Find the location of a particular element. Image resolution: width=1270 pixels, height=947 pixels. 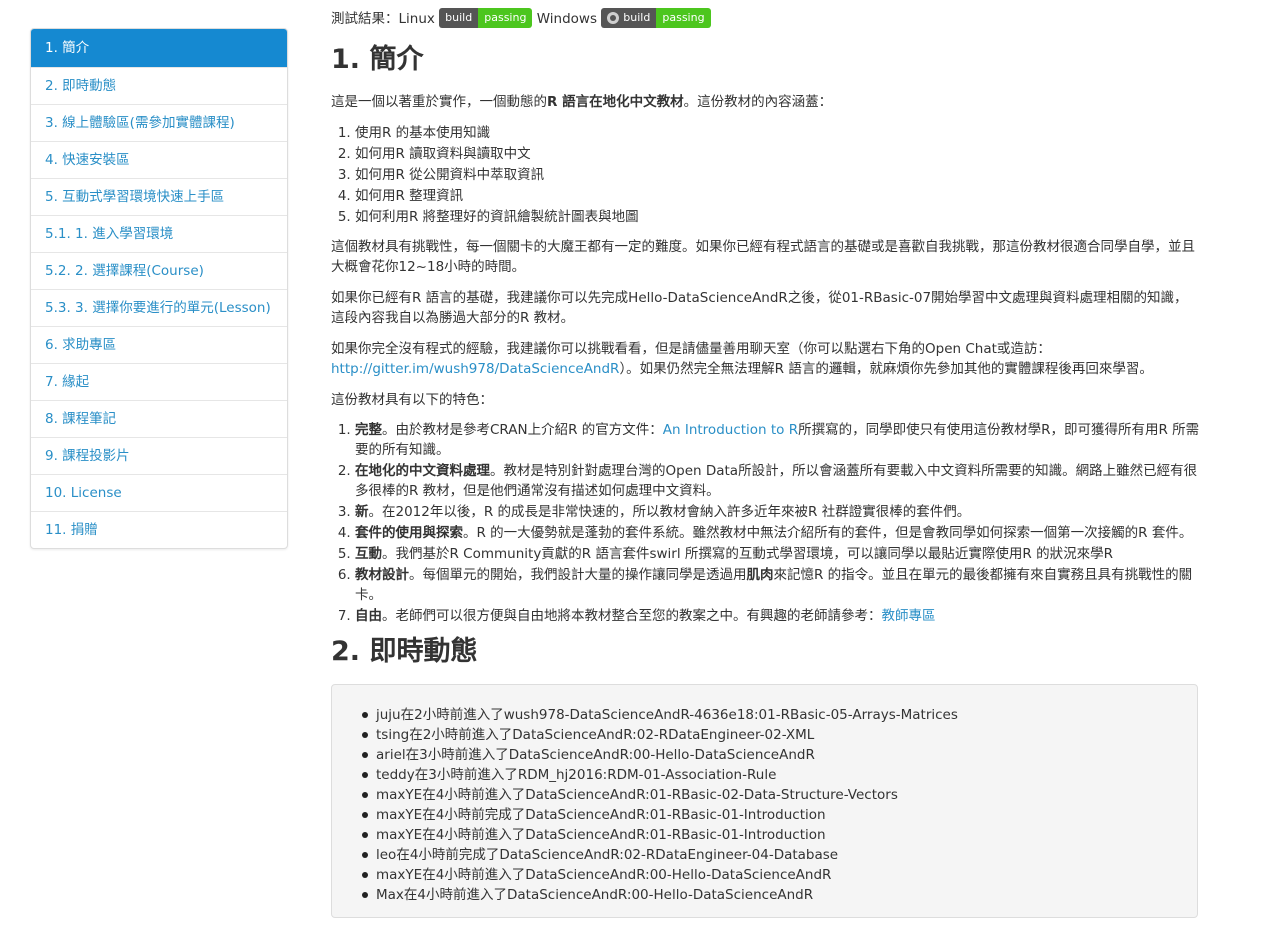

sidebar-item-interactive-env: 5. 互動式學習環境快速上手區 is located at coordinates (159, 196).